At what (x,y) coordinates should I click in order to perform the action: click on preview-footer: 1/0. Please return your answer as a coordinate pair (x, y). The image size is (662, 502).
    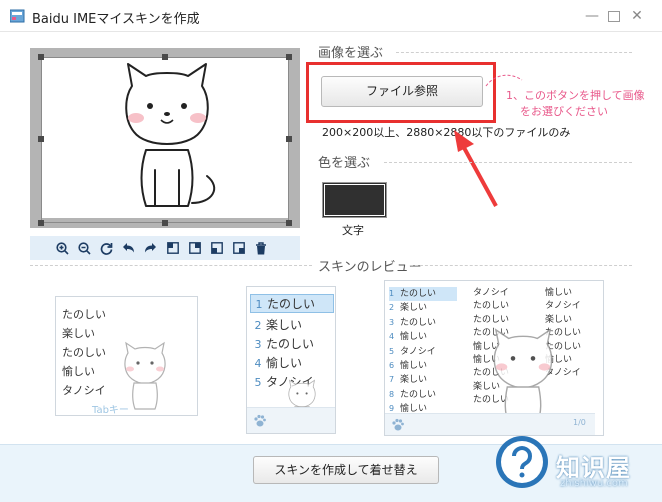
    Looking at the image, I should click on (490, 424).